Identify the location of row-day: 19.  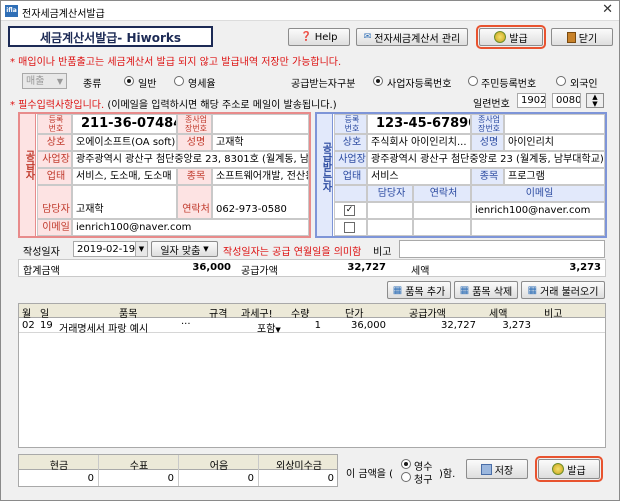
(46, 325).